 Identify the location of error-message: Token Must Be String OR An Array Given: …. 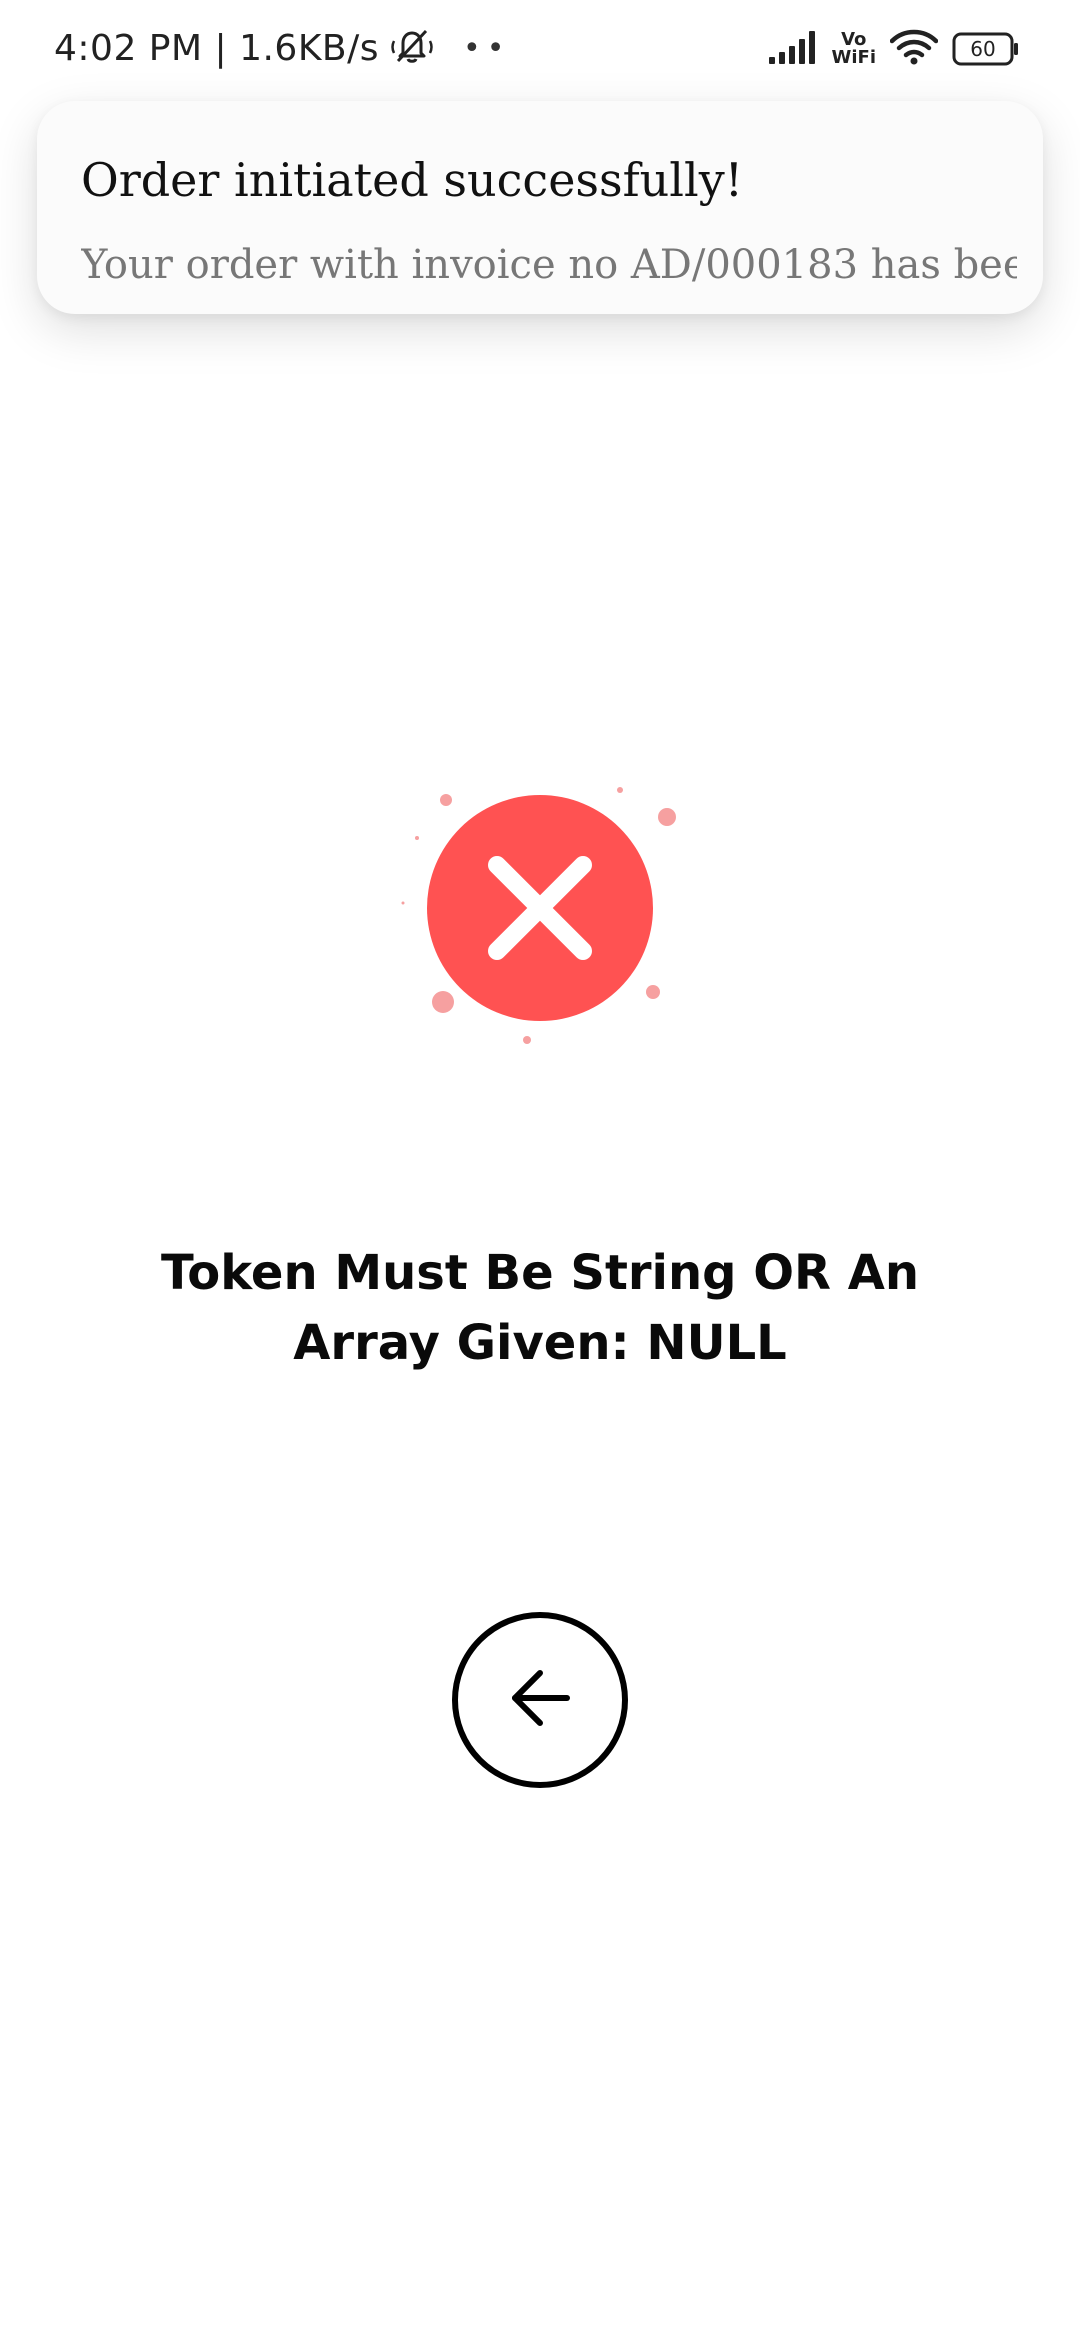
(540, 1308).